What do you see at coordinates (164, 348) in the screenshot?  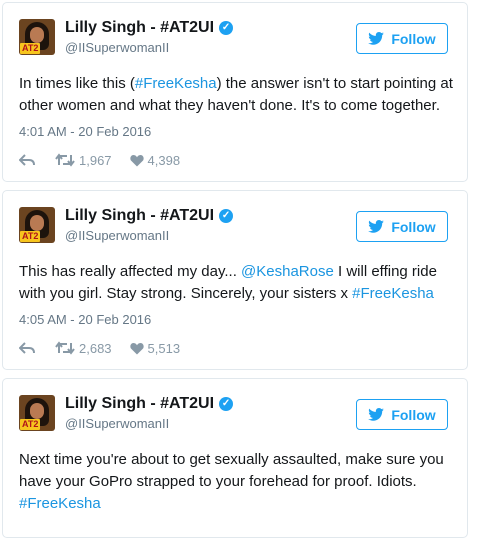 I see `like-count: 5,513` at bounding box center [164, 348].